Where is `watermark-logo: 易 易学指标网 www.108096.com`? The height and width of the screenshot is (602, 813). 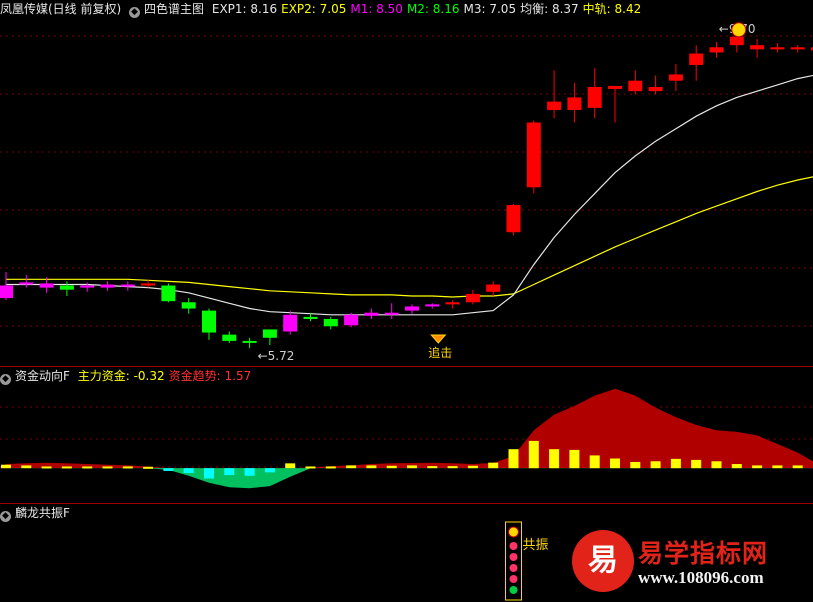 watermark-logo: 易 易学指标网 www.108096.com is located at coordinates (692, 566).